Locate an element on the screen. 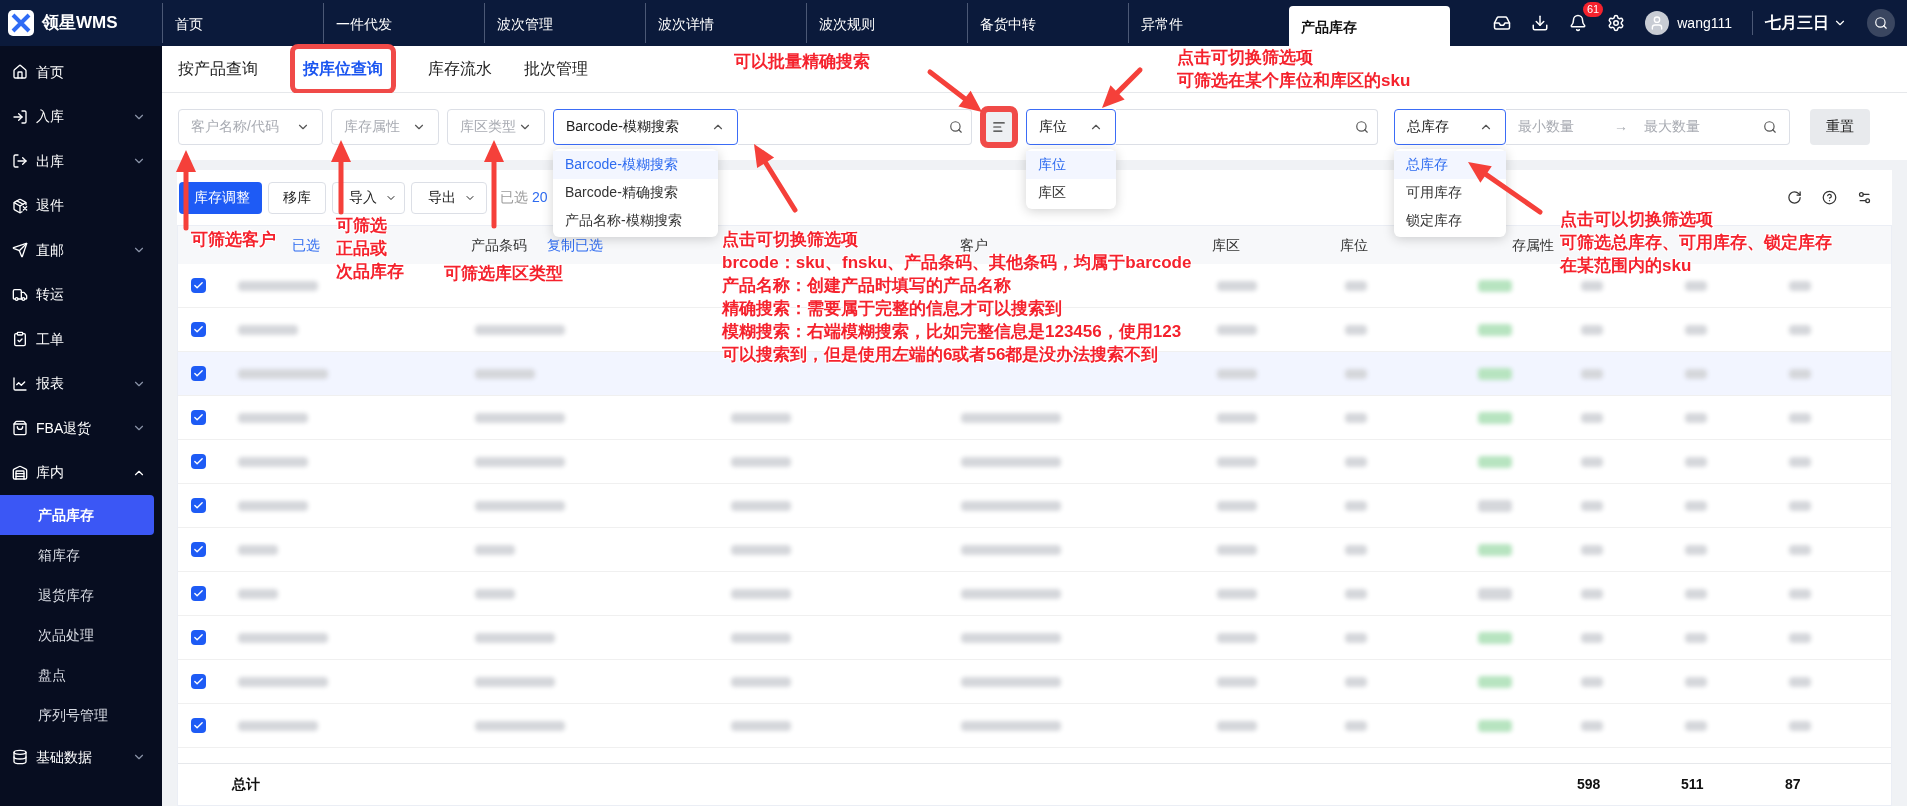 The height and width of the screenshot is (806, 1907). annotation-text: 正品或 is located at coordinates (361, 249).